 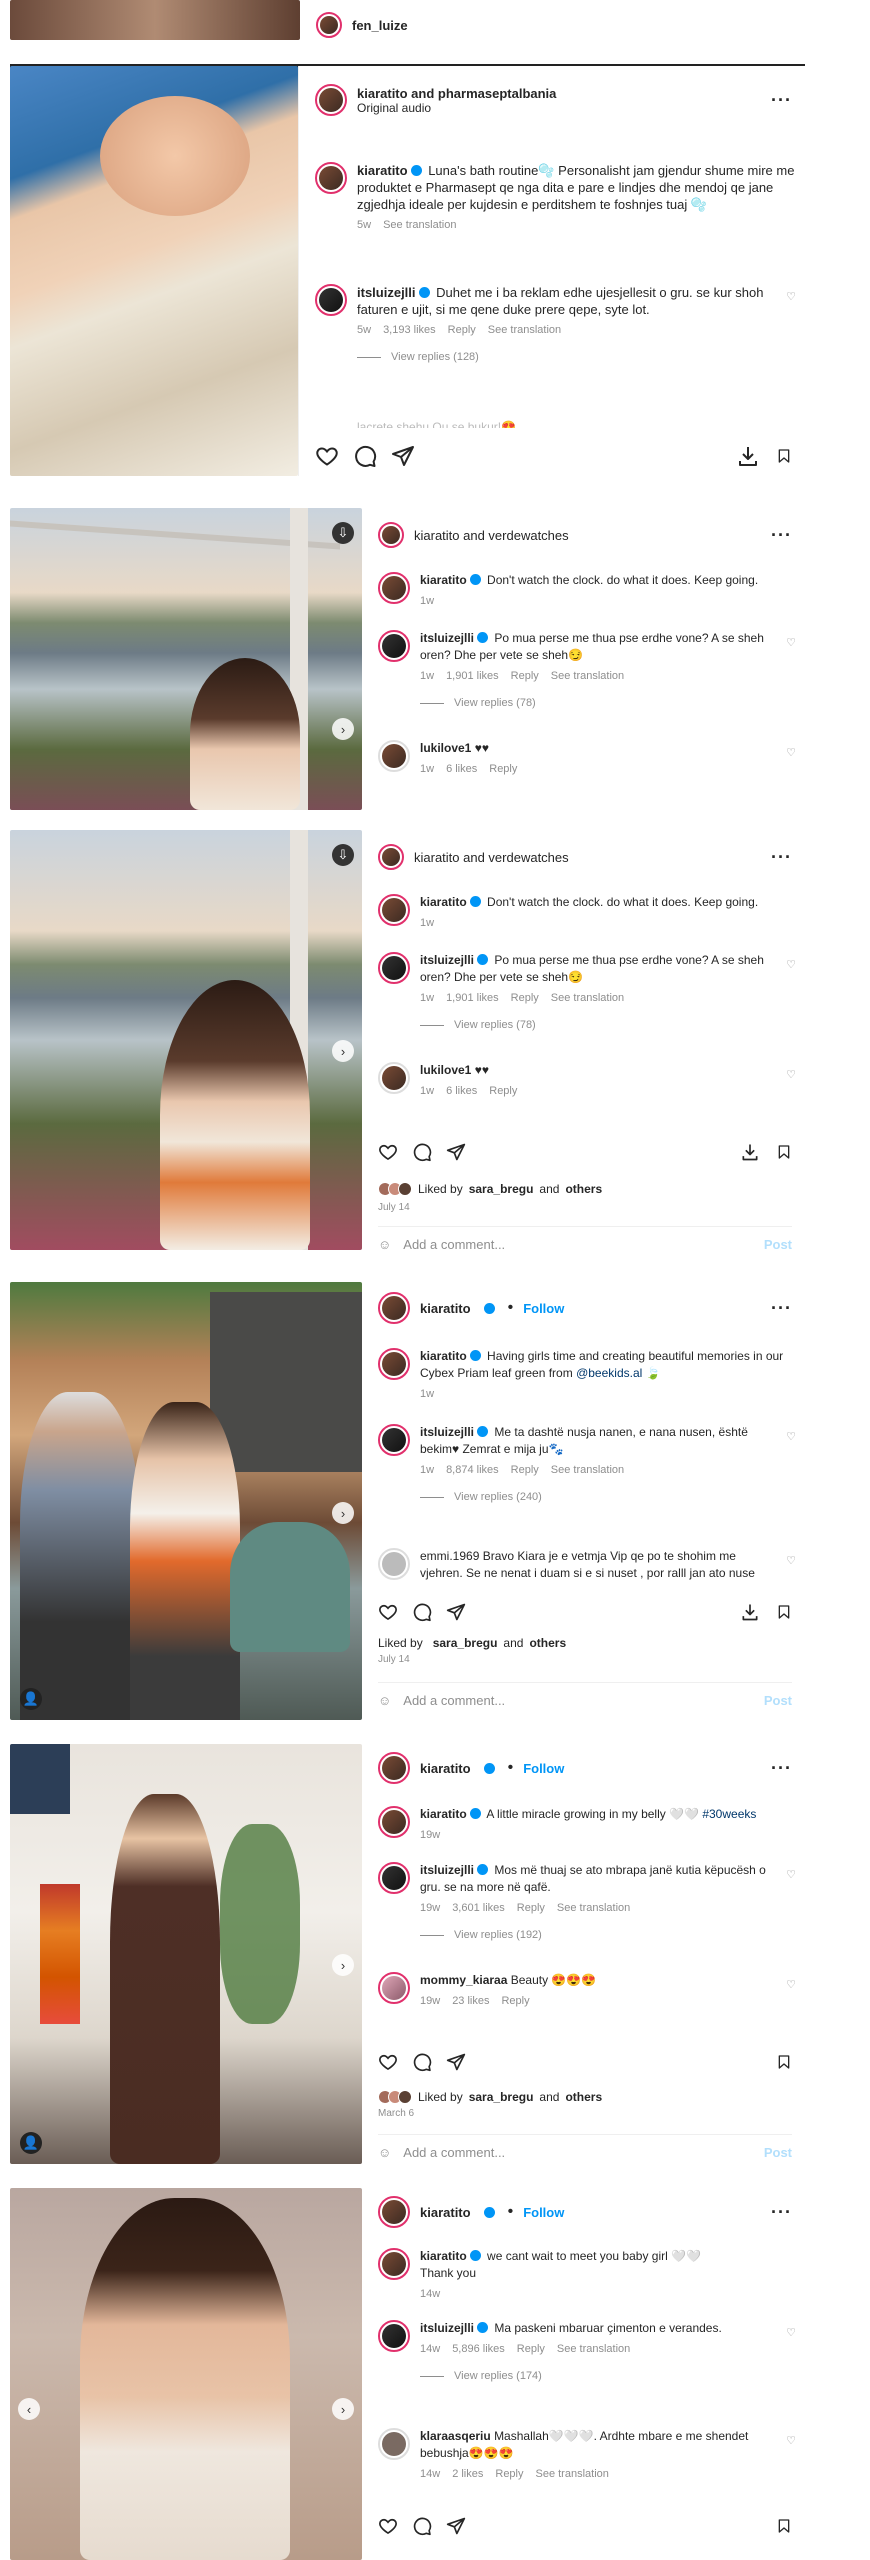 What do you see at coordinates (472, 1470) in the screenshot?
I see `comment-likes: 8,874 likes` at bounding box center [472, 1470].